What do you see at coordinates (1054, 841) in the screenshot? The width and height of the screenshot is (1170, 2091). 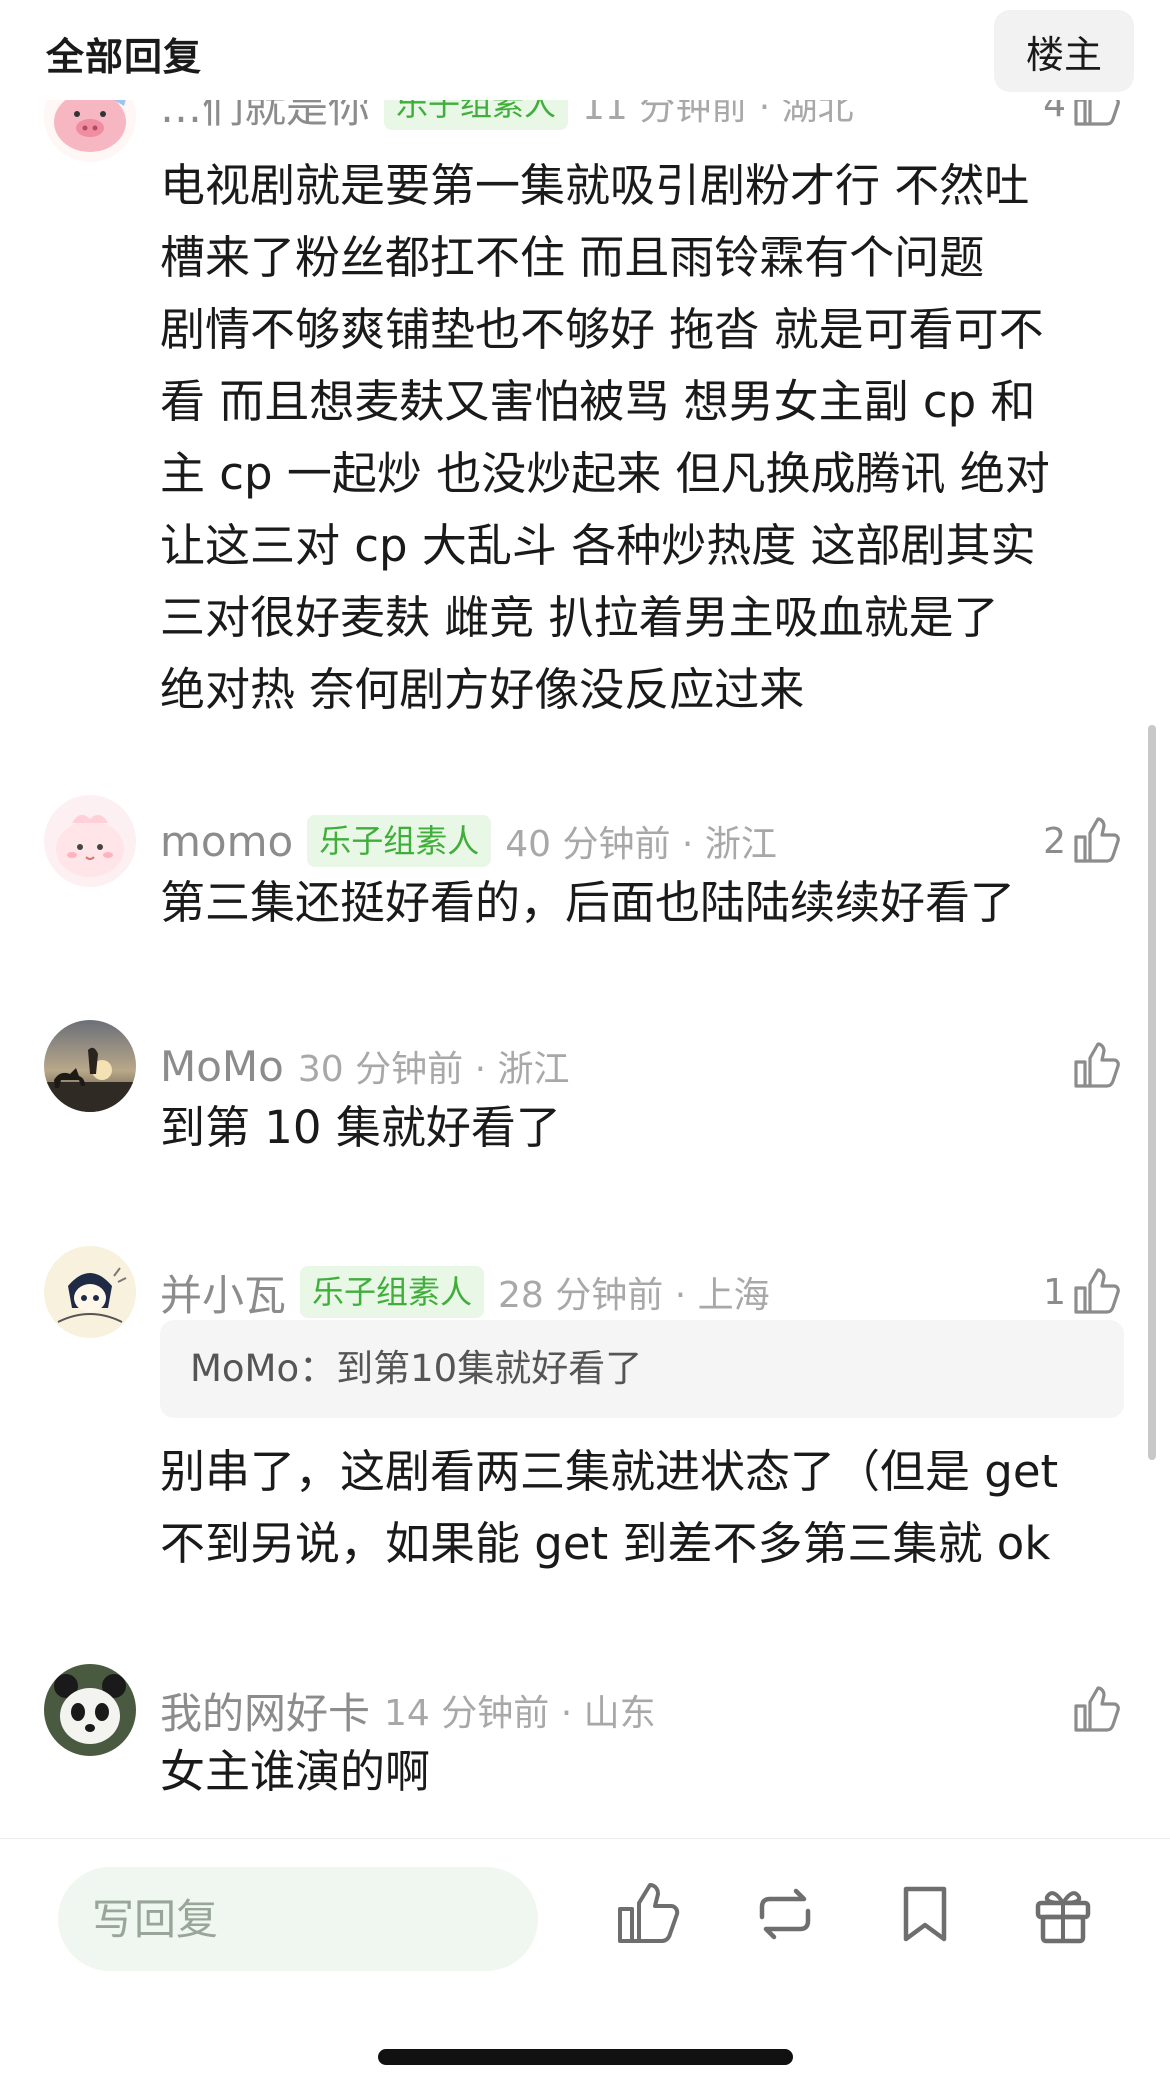 I see `like-count: 2` at bounding box center [1054, 841].